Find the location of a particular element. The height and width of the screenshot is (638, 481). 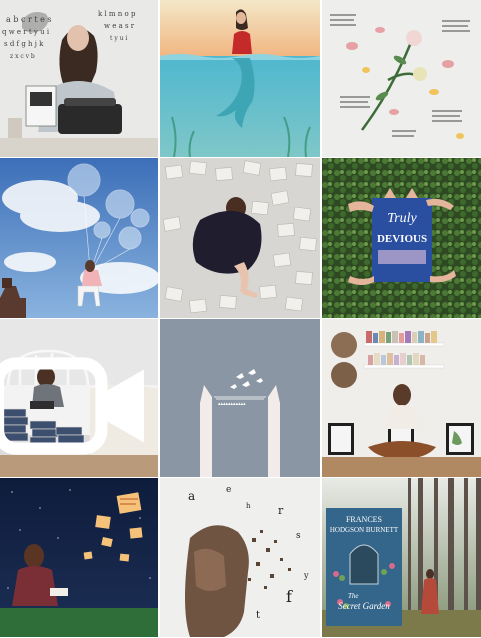

svg-text: w e a s r is located at coordinates (119, 26).